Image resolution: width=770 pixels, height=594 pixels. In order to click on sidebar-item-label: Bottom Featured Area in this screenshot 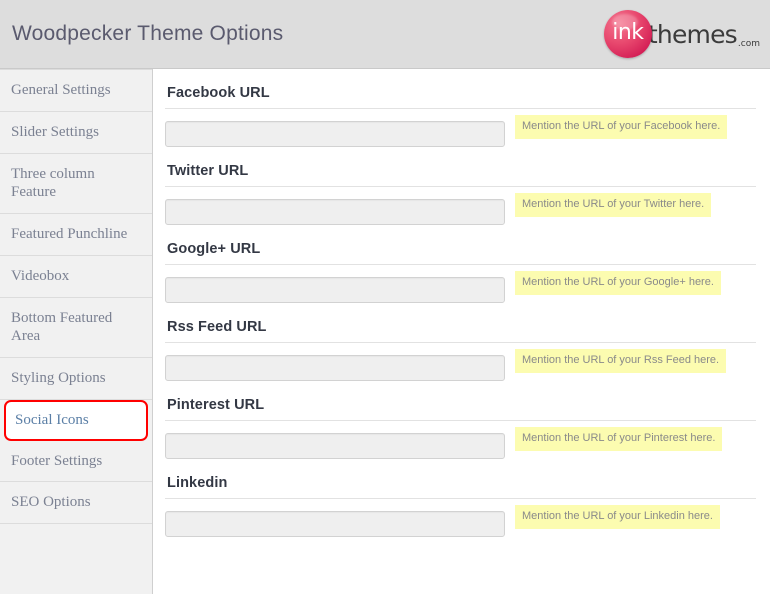, I will do `click(62, 327)`.